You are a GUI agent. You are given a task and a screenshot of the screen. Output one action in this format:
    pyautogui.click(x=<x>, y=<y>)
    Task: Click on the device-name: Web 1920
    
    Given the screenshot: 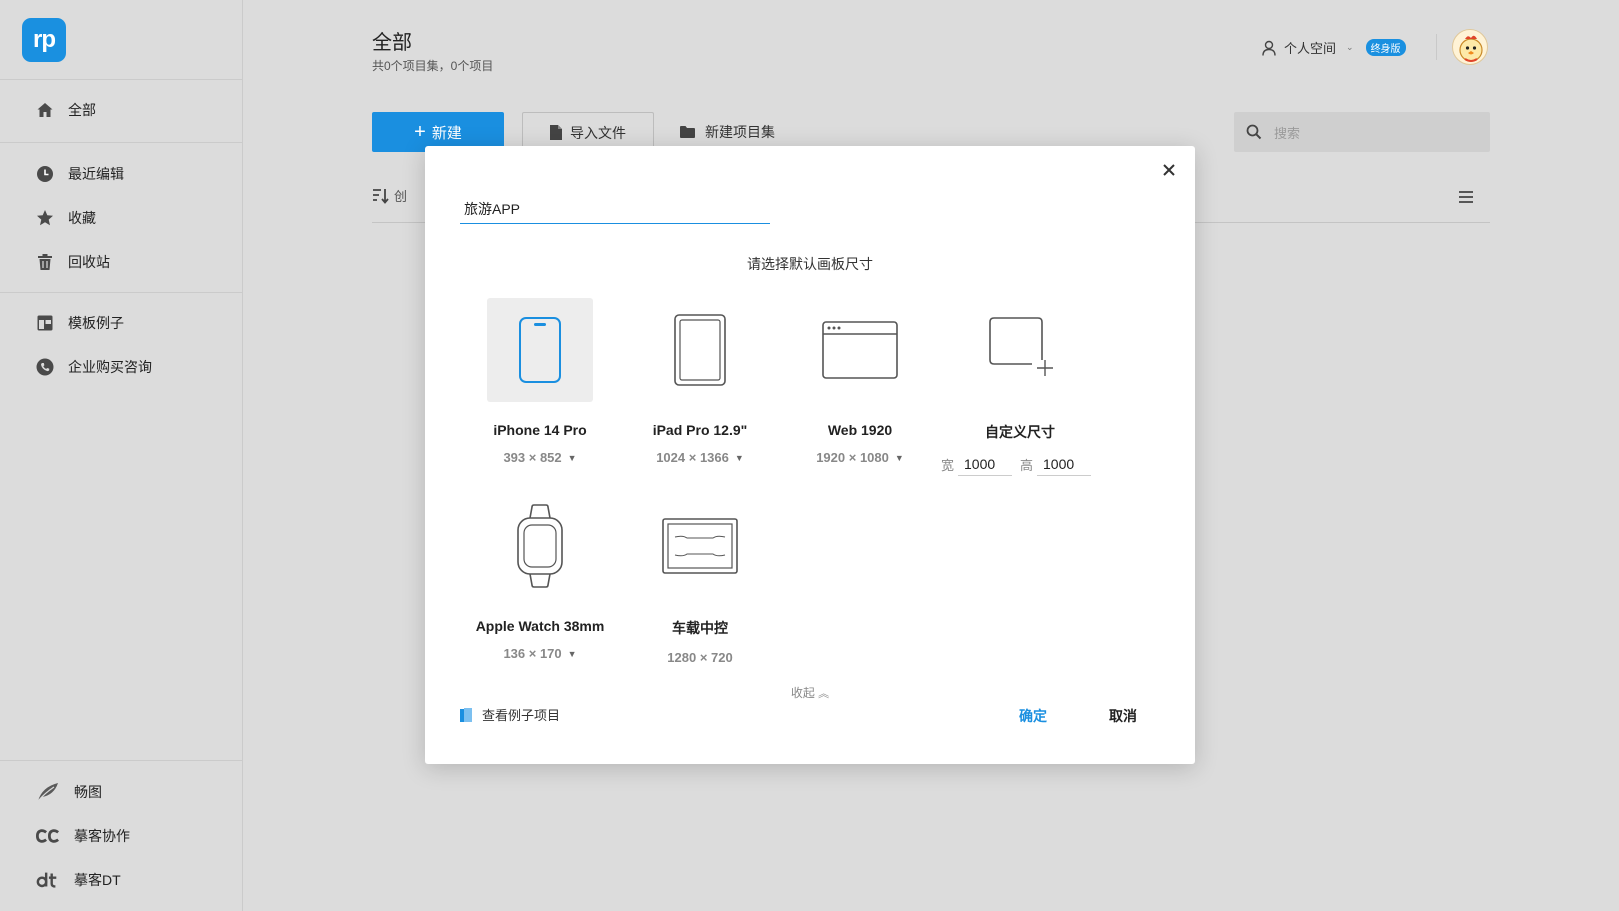 What is the action you would take?
    pyautogui.click(x=860, y=430)
    